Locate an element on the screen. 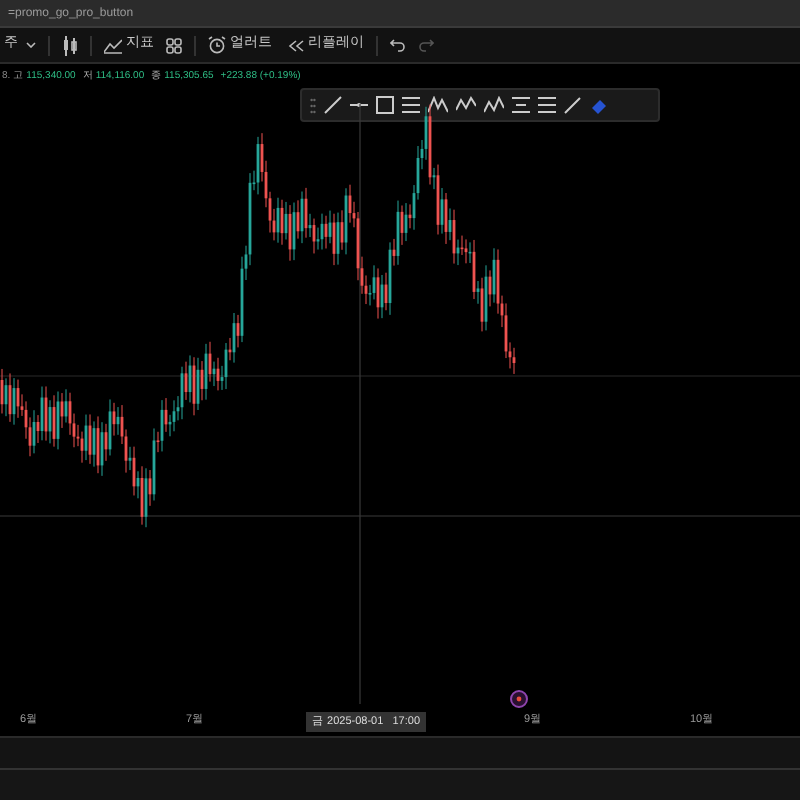 Image resolution: width=800 pixels, height=800 pixels. drag-handle-icon is located at coordinates (313, 105).